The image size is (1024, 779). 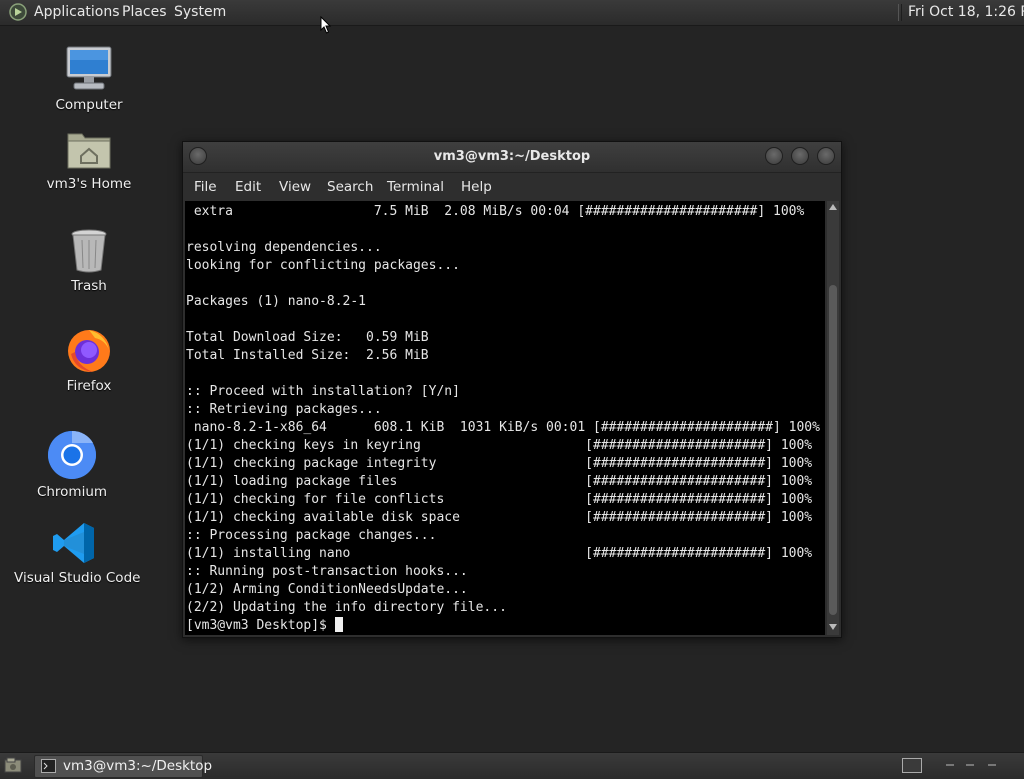 I want to click on desktop-icon-firefox: Firefox, so click(x=89, y=360).